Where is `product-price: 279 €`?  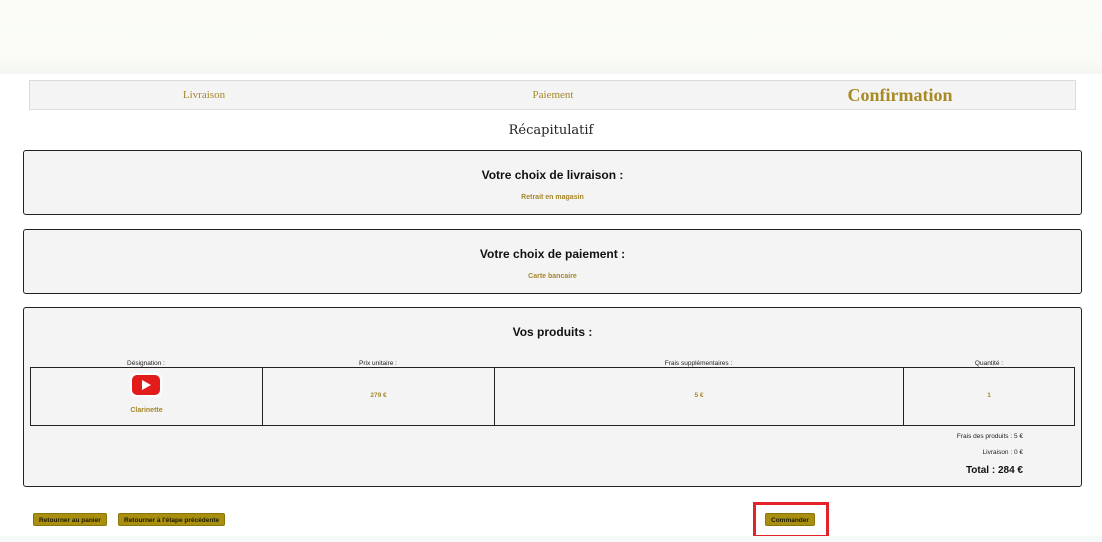 product-price: 279 € is located at coordinates (378, 395).